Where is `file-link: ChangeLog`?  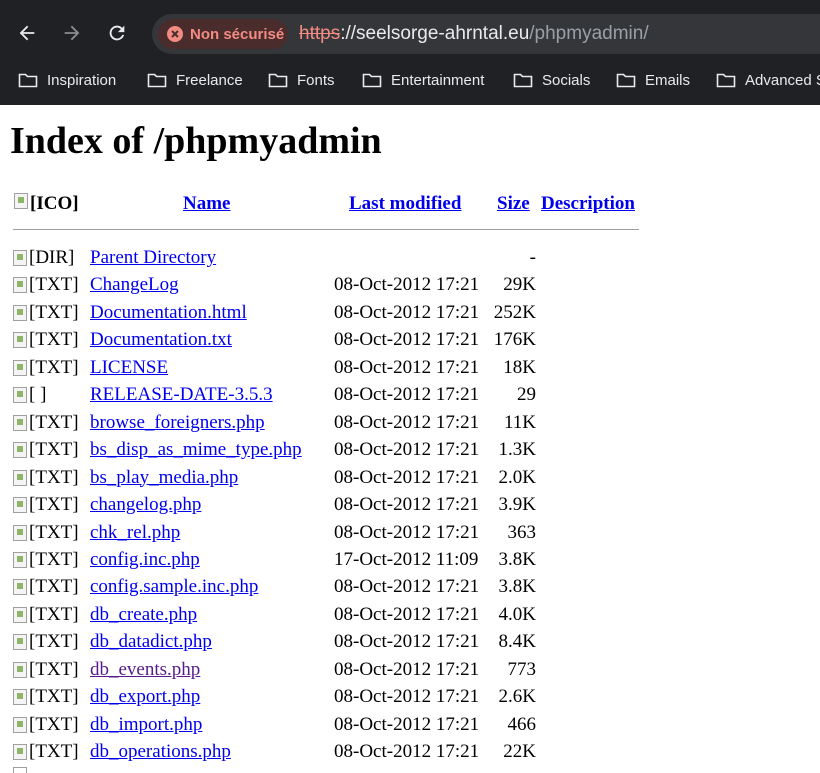
file-link: ChangeLog is located at coordinates (134, 284).